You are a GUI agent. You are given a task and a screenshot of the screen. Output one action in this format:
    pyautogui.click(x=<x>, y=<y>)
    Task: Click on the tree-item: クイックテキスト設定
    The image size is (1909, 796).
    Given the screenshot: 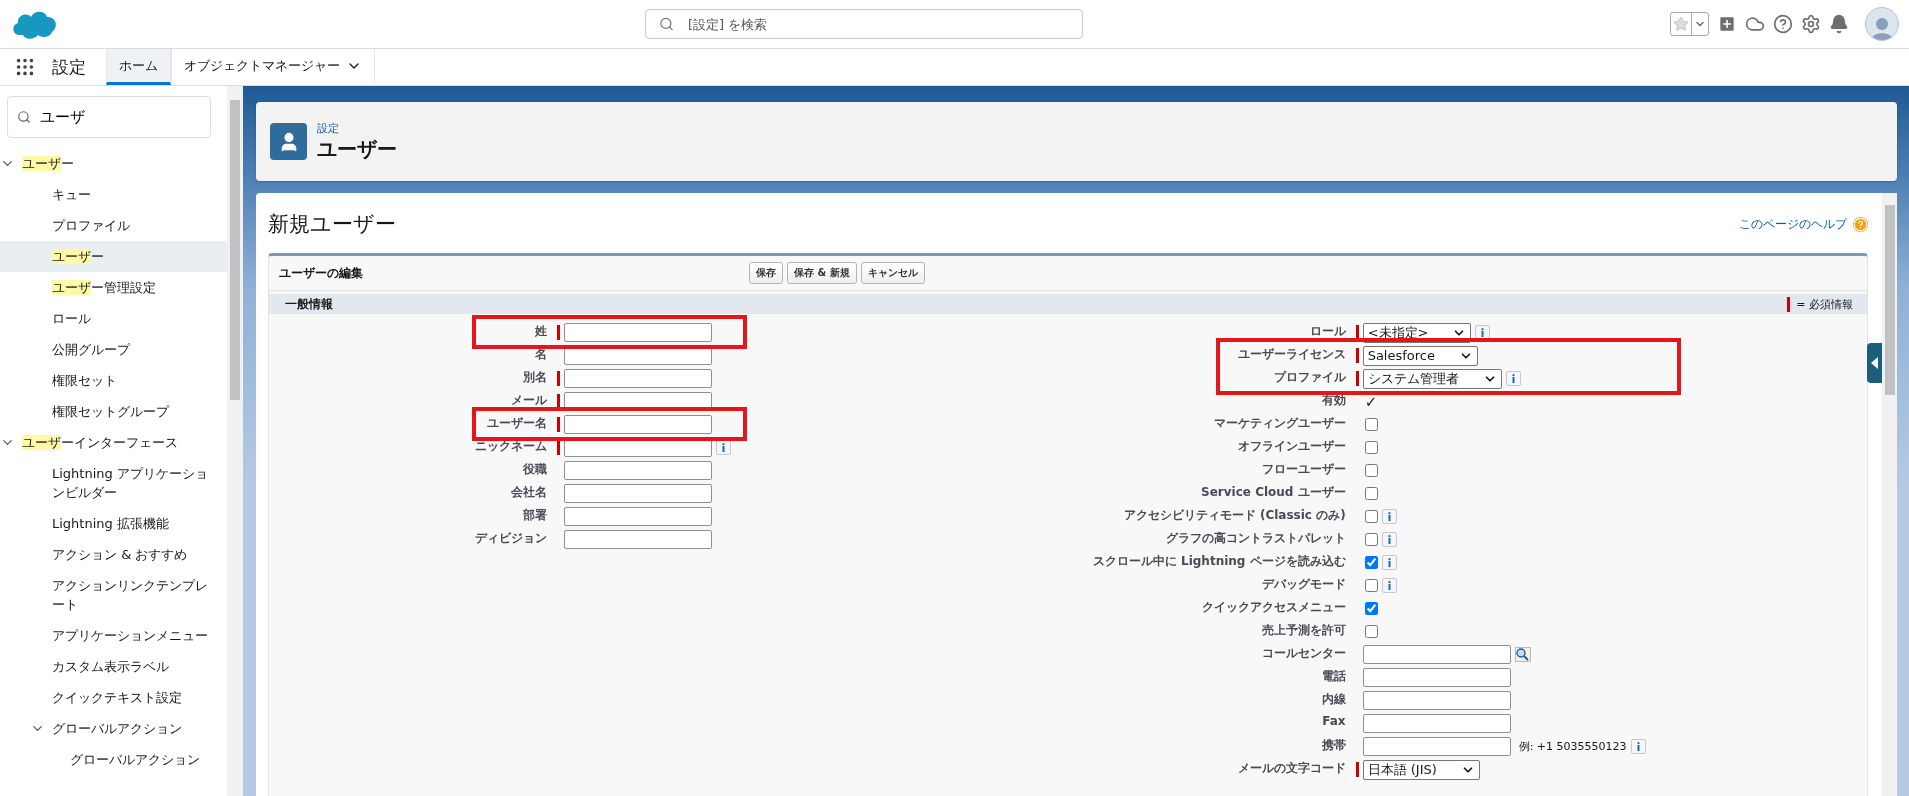 What is the action you would take?
    pyautogui.click(x=113, y=697)
    